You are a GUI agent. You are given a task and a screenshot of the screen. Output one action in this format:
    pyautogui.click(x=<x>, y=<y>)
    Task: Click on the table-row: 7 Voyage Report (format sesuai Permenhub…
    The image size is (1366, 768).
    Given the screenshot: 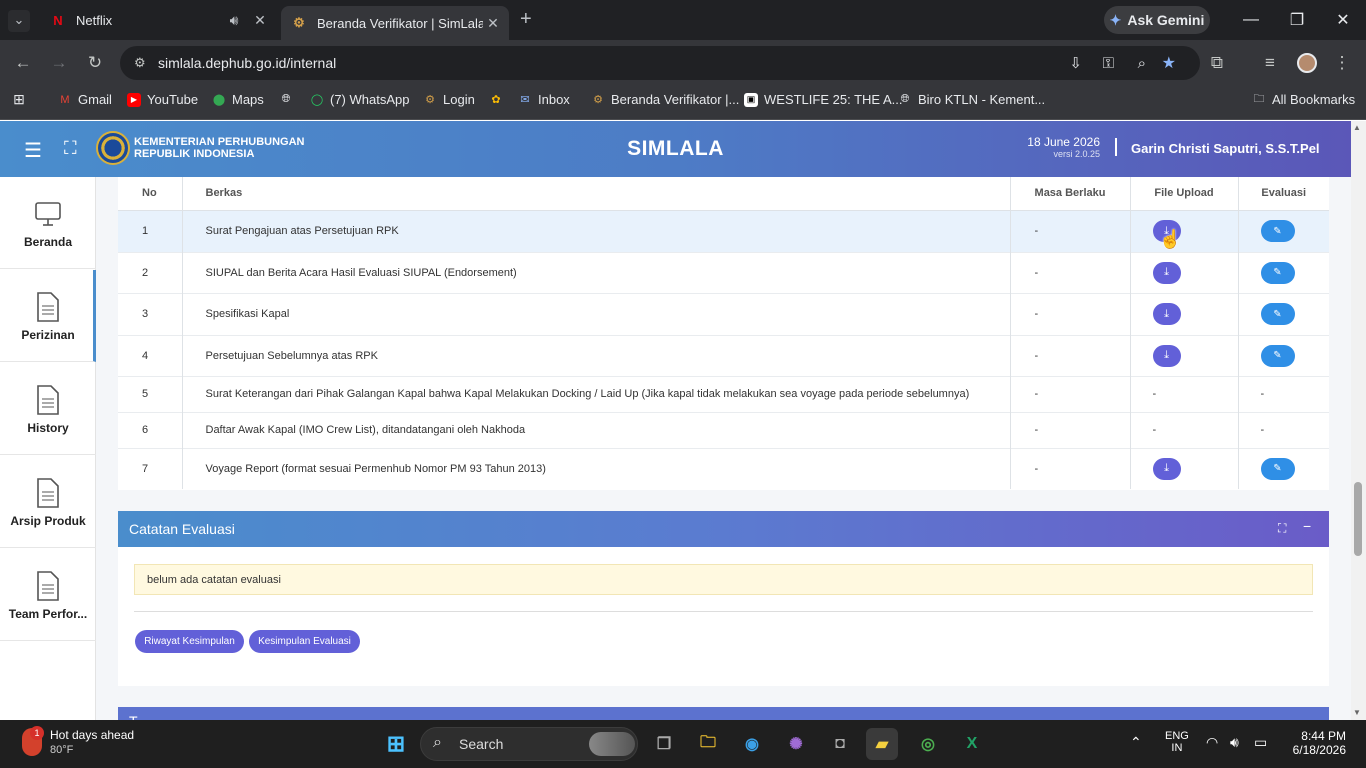 What is the action you would take?
    pyautogui.click(x=723, y=468)
    